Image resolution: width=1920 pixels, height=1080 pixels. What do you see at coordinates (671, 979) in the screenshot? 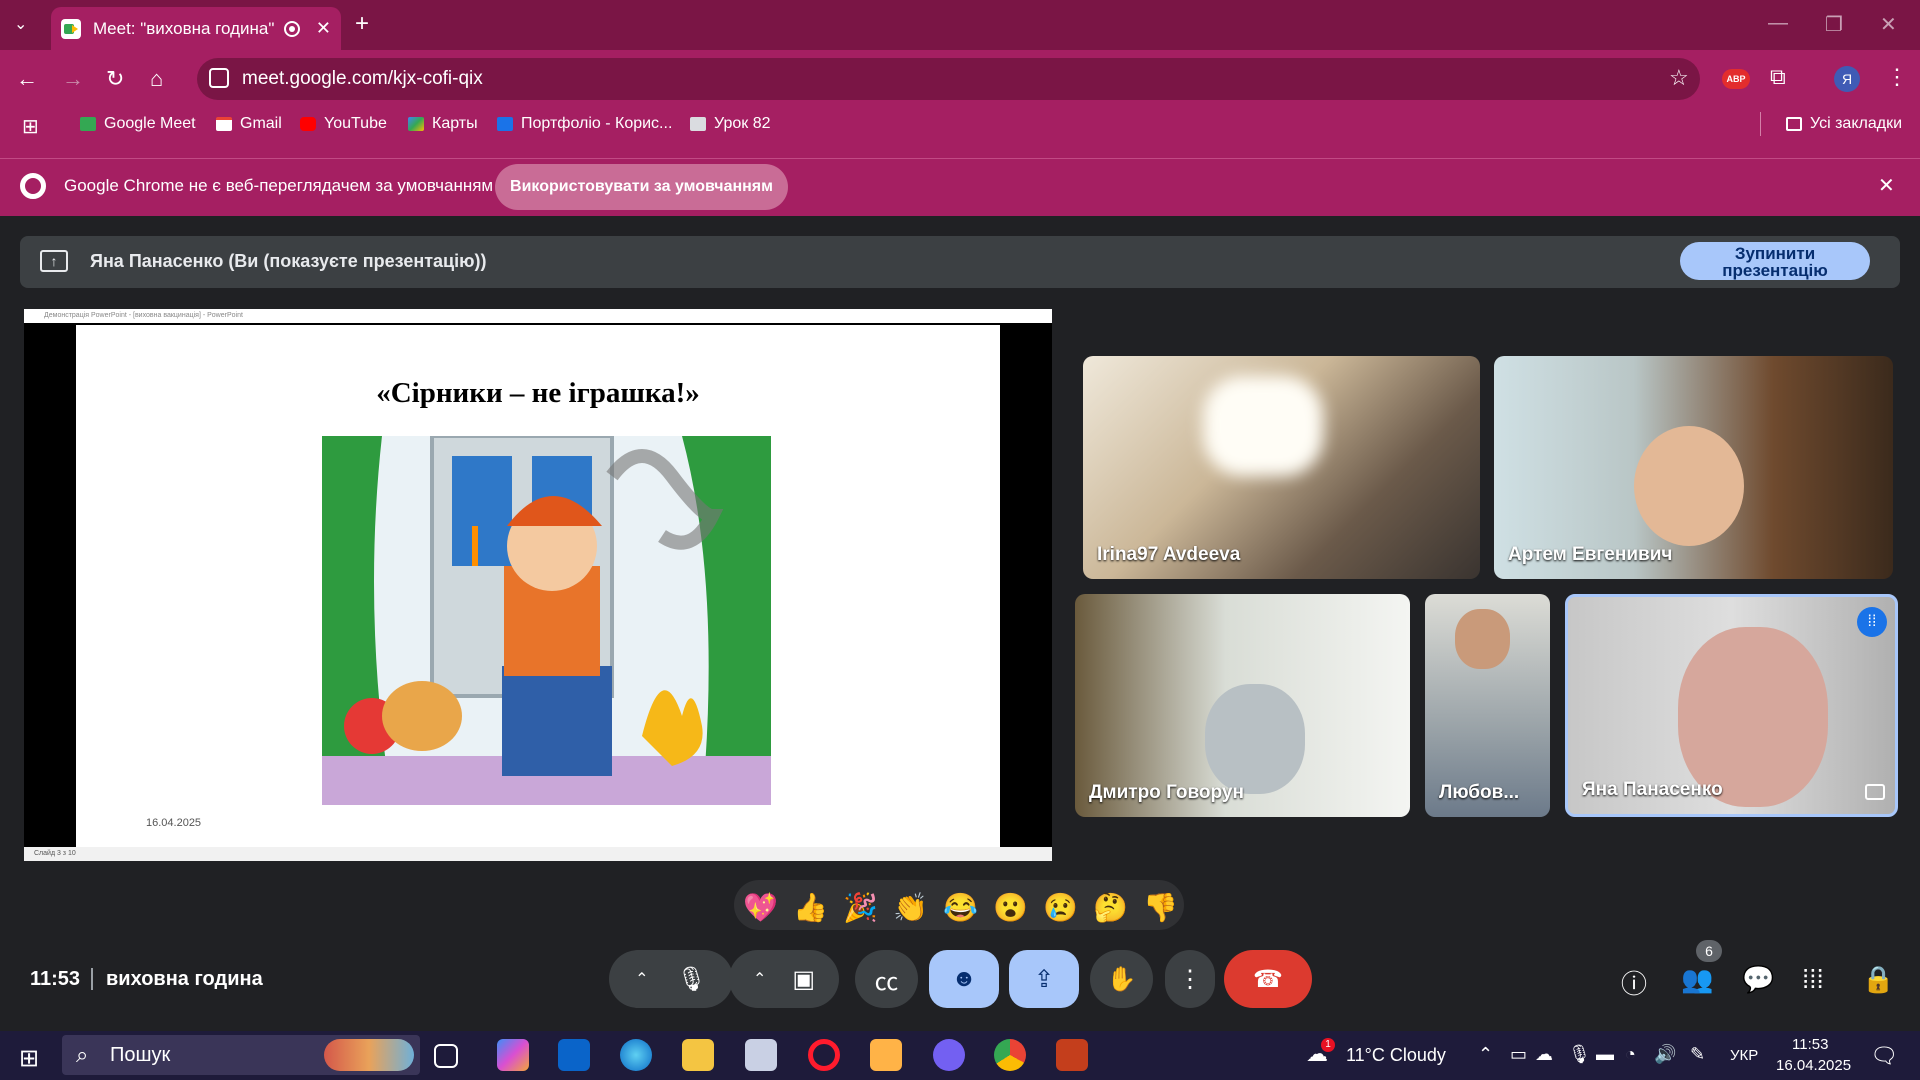
I see `microphone-control: ⌃ 🎙` at bounding box center [671, 979].